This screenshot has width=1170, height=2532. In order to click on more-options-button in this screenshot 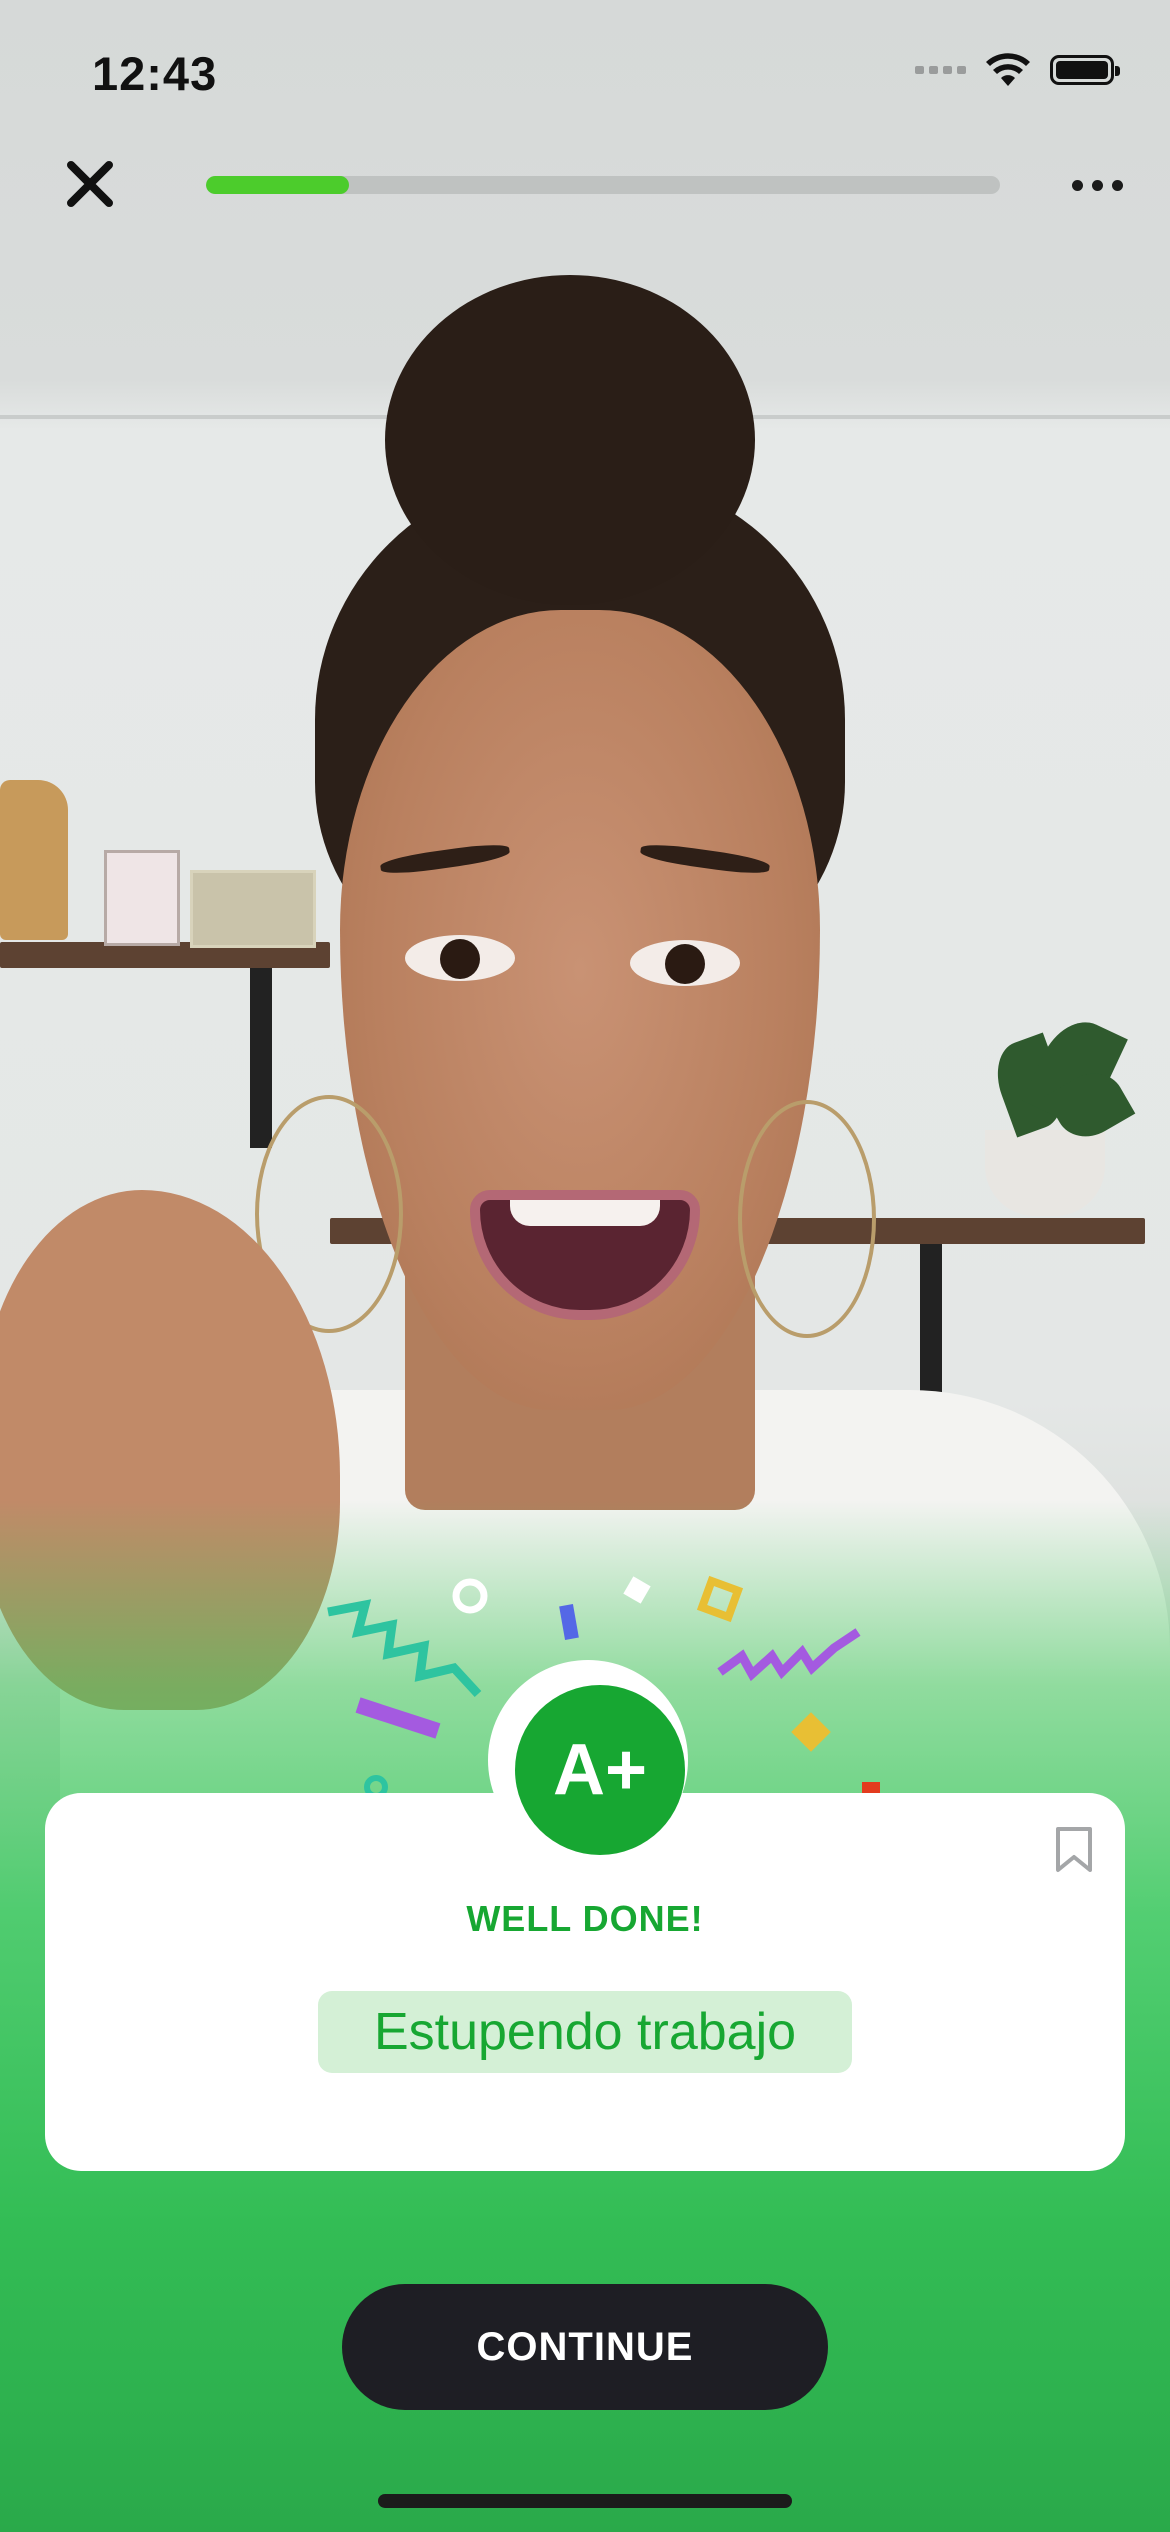, I will do `click(1097, 185)`.